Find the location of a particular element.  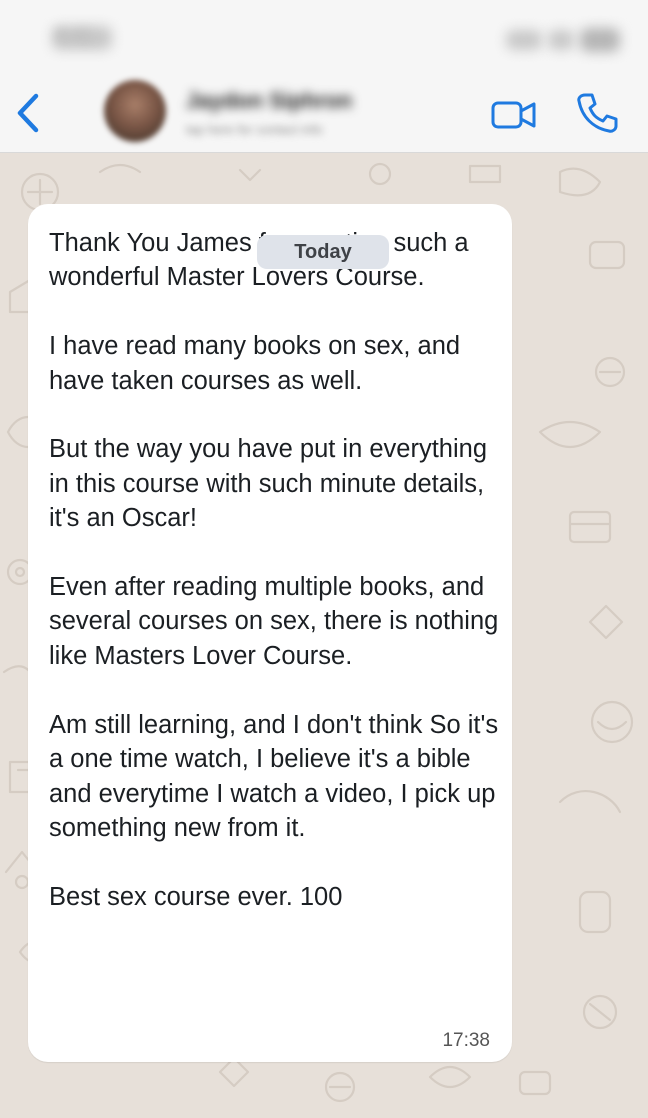

battery-icon is located at coordinates (600, 40).